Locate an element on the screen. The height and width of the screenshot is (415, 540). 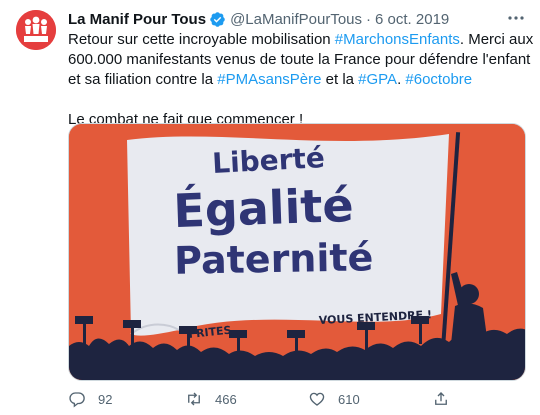
text-segment: et la is located at coordinates (340, 79).